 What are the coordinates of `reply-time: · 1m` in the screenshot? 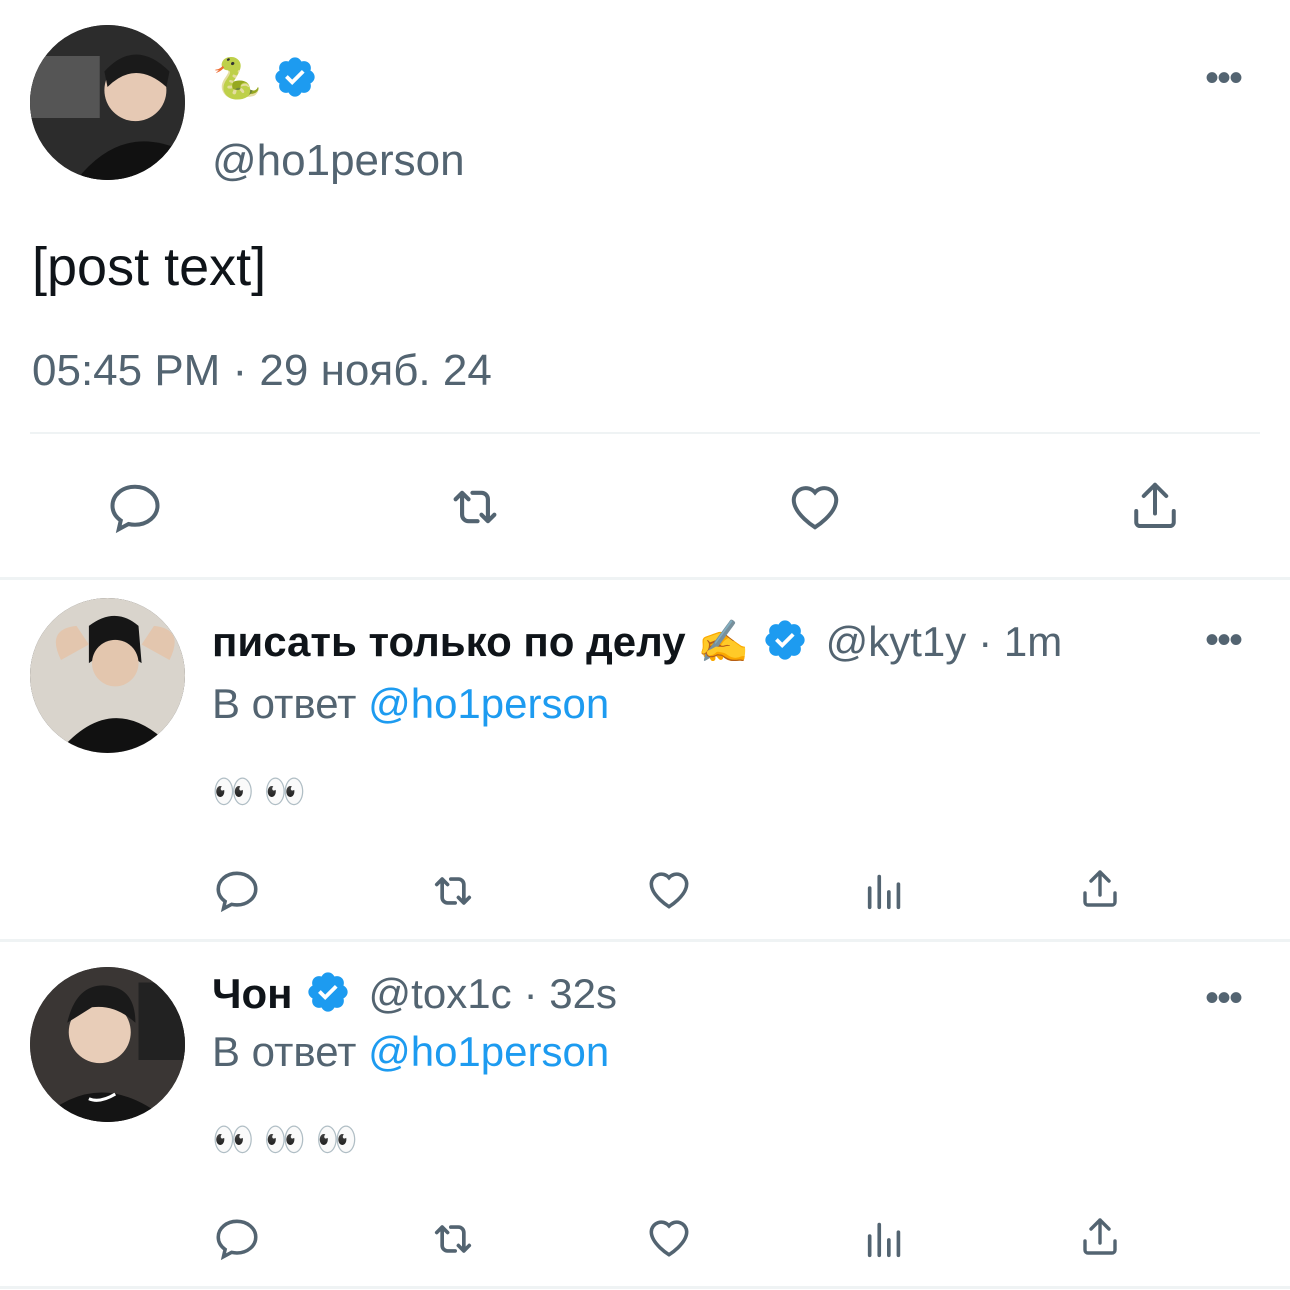 It's located at (1020, 642).